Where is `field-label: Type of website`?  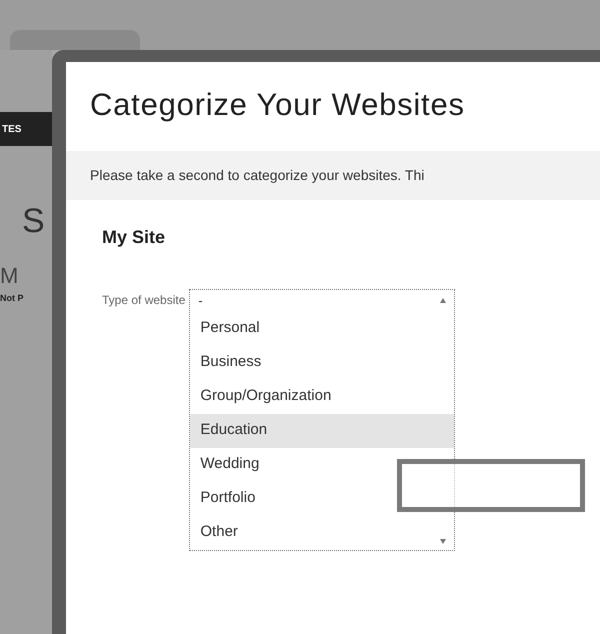
field-label: Type of website is located at coordinates (144, 300).